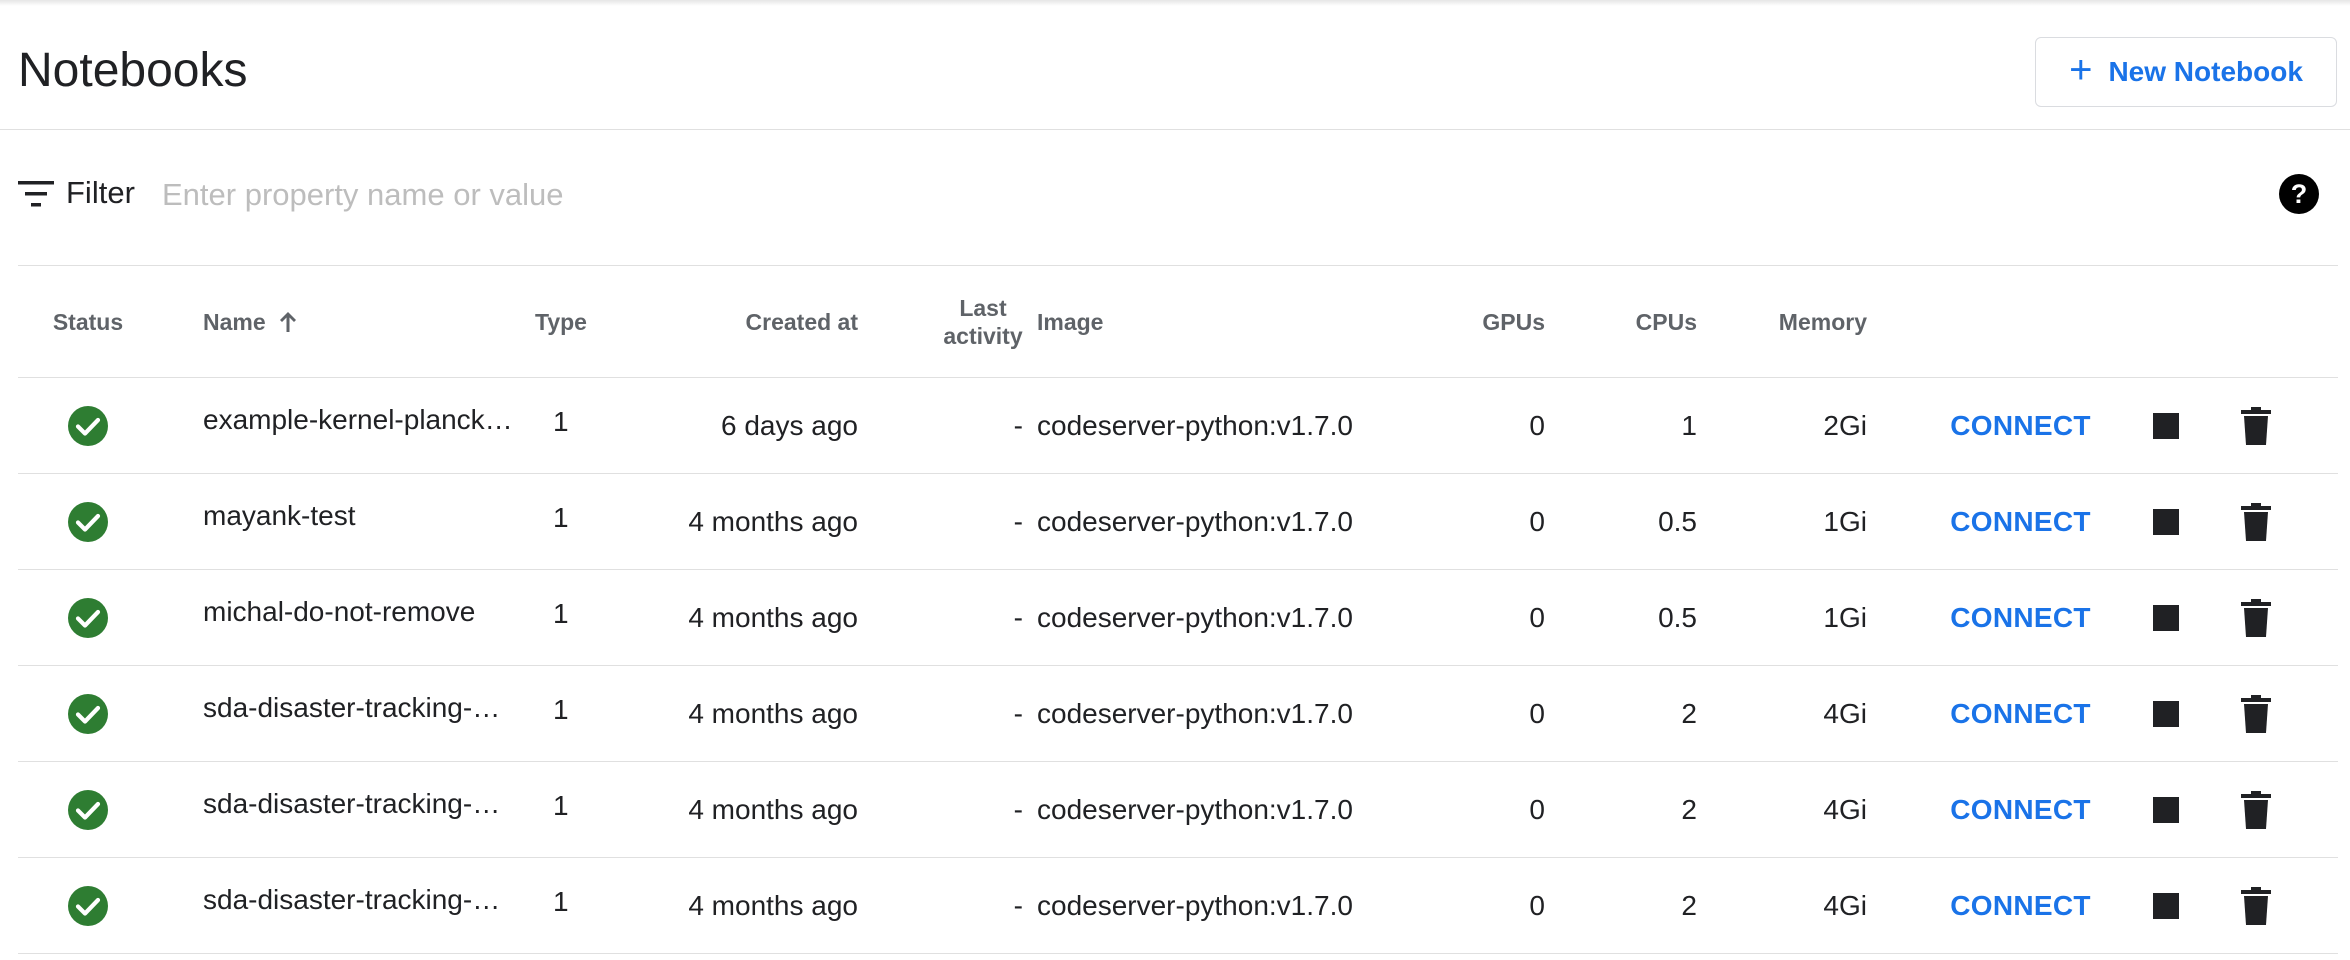  I want to click on column-name: Name, so click(303, 322).